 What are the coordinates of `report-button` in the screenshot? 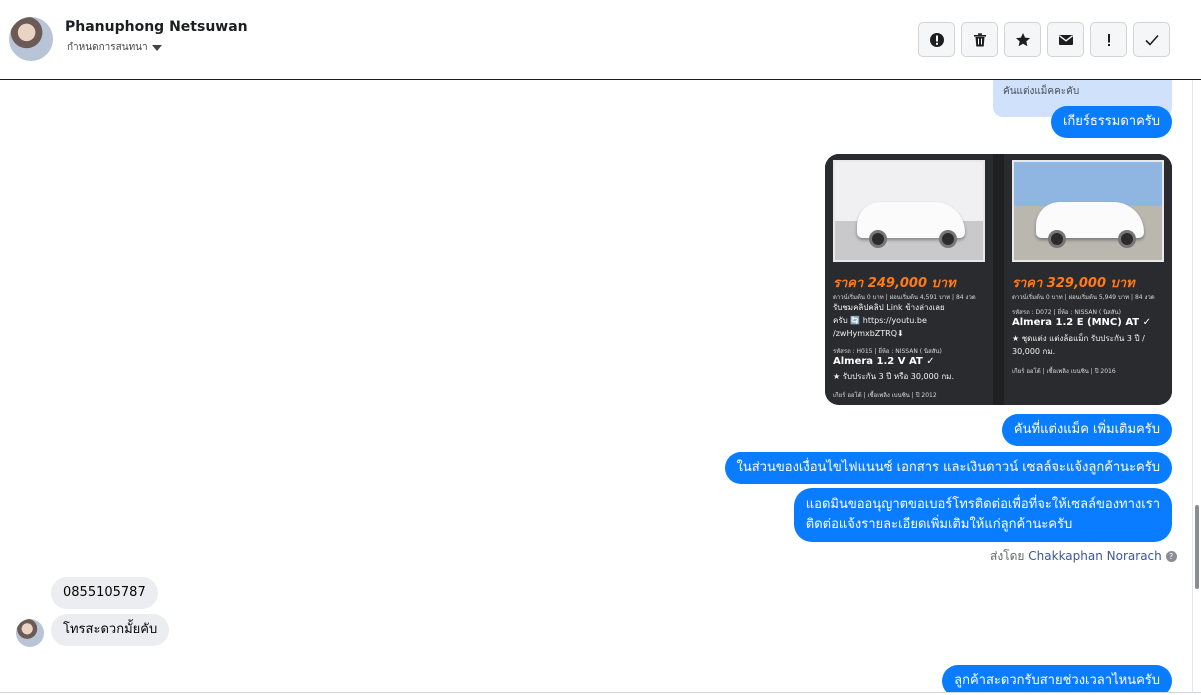 It's located at (936, 39).